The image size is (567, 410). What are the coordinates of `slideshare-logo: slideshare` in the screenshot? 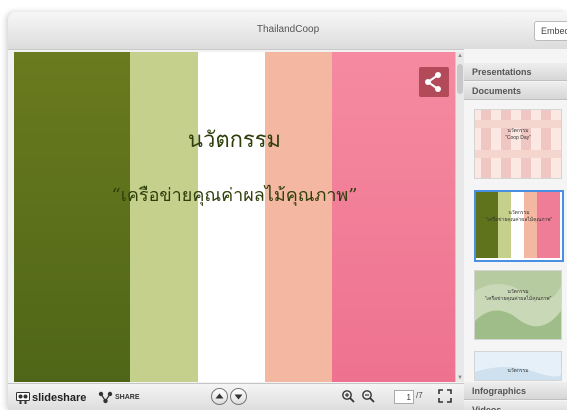 It's located at (51, 398).